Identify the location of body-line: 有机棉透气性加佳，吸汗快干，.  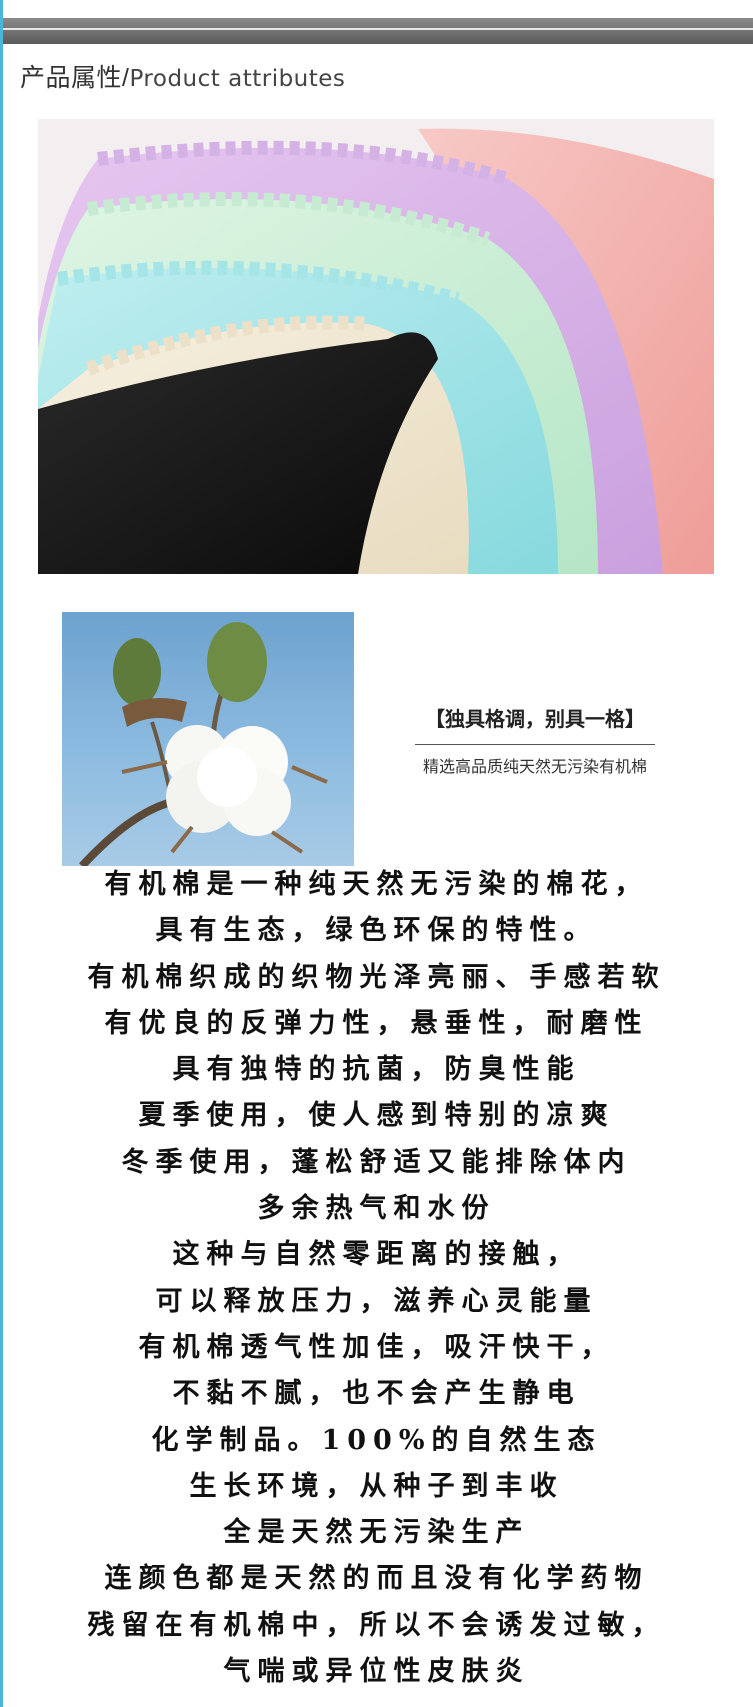
(376, 1347).